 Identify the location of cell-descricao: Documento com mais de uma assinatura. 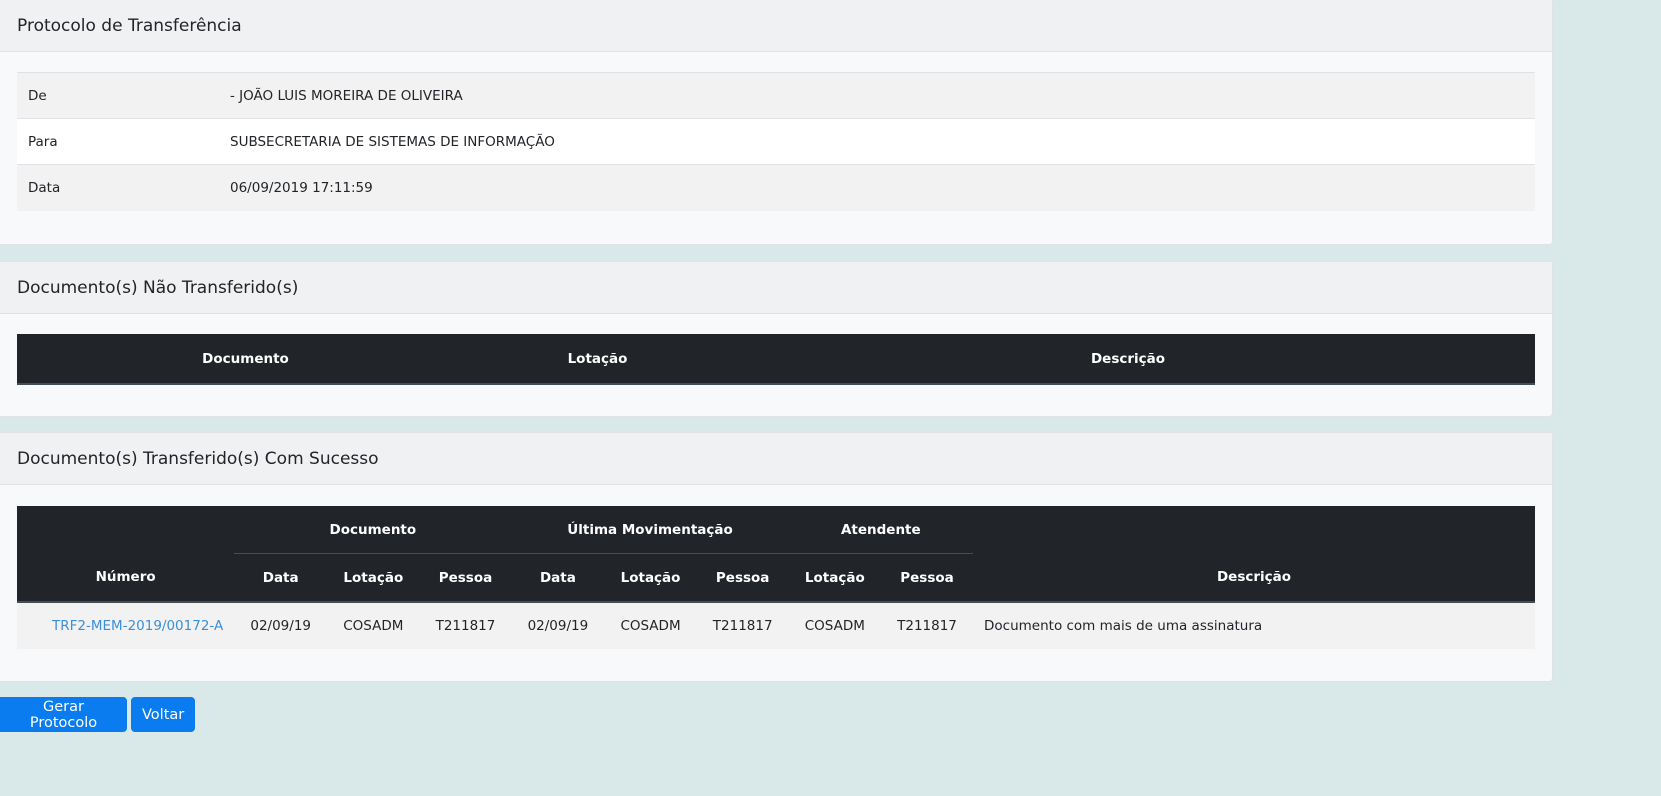
(1254, 625).